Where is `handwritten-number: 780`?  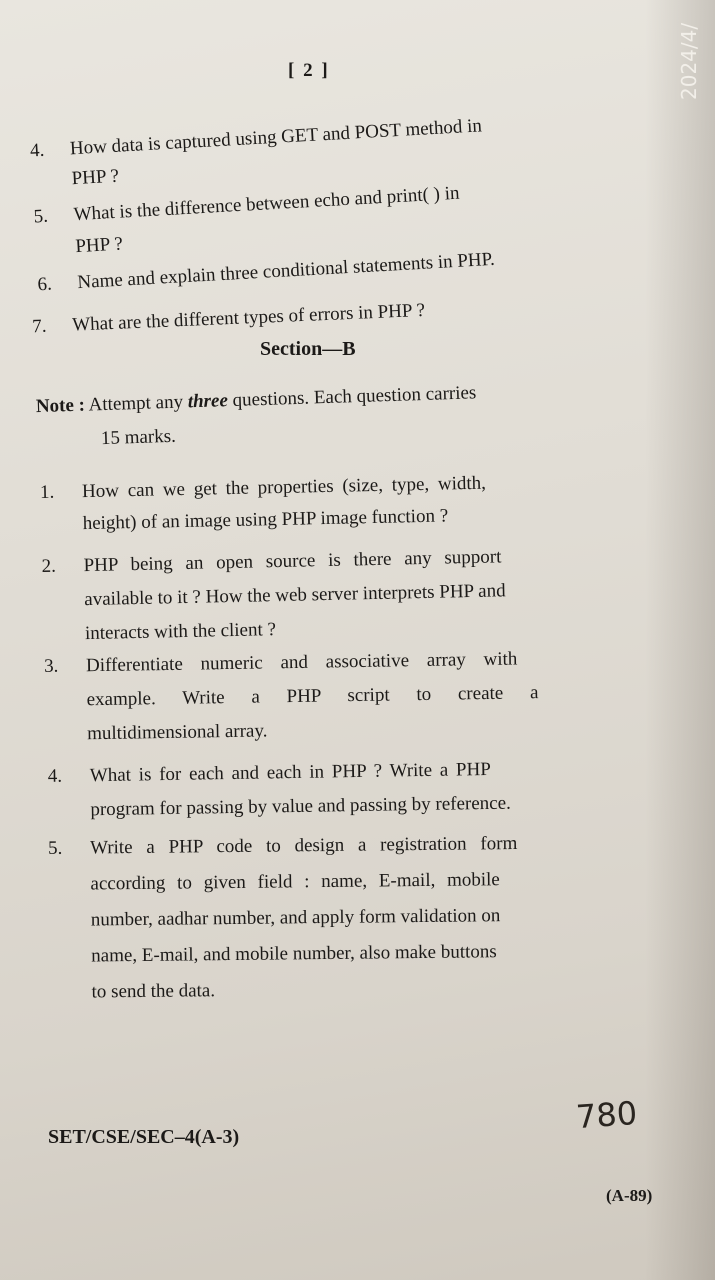
handwritten-number: 780 is located at coordinates (606, 1115).